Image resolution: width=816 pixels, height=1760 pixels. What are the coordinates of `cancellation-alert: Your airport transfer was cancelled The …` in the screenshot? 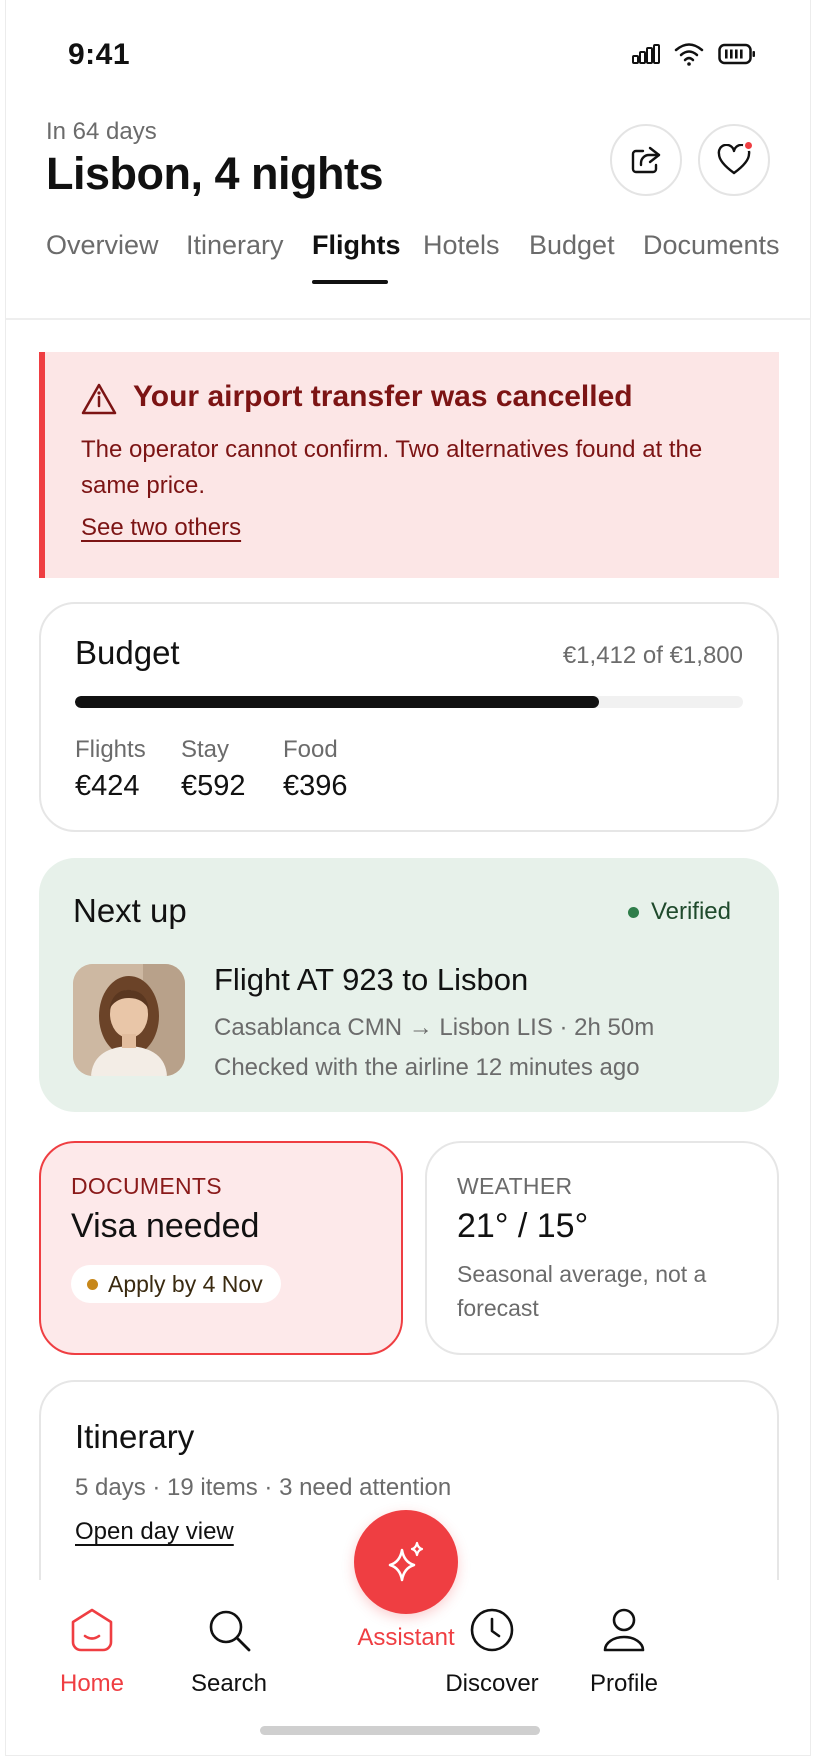 It's located at (409, 465).